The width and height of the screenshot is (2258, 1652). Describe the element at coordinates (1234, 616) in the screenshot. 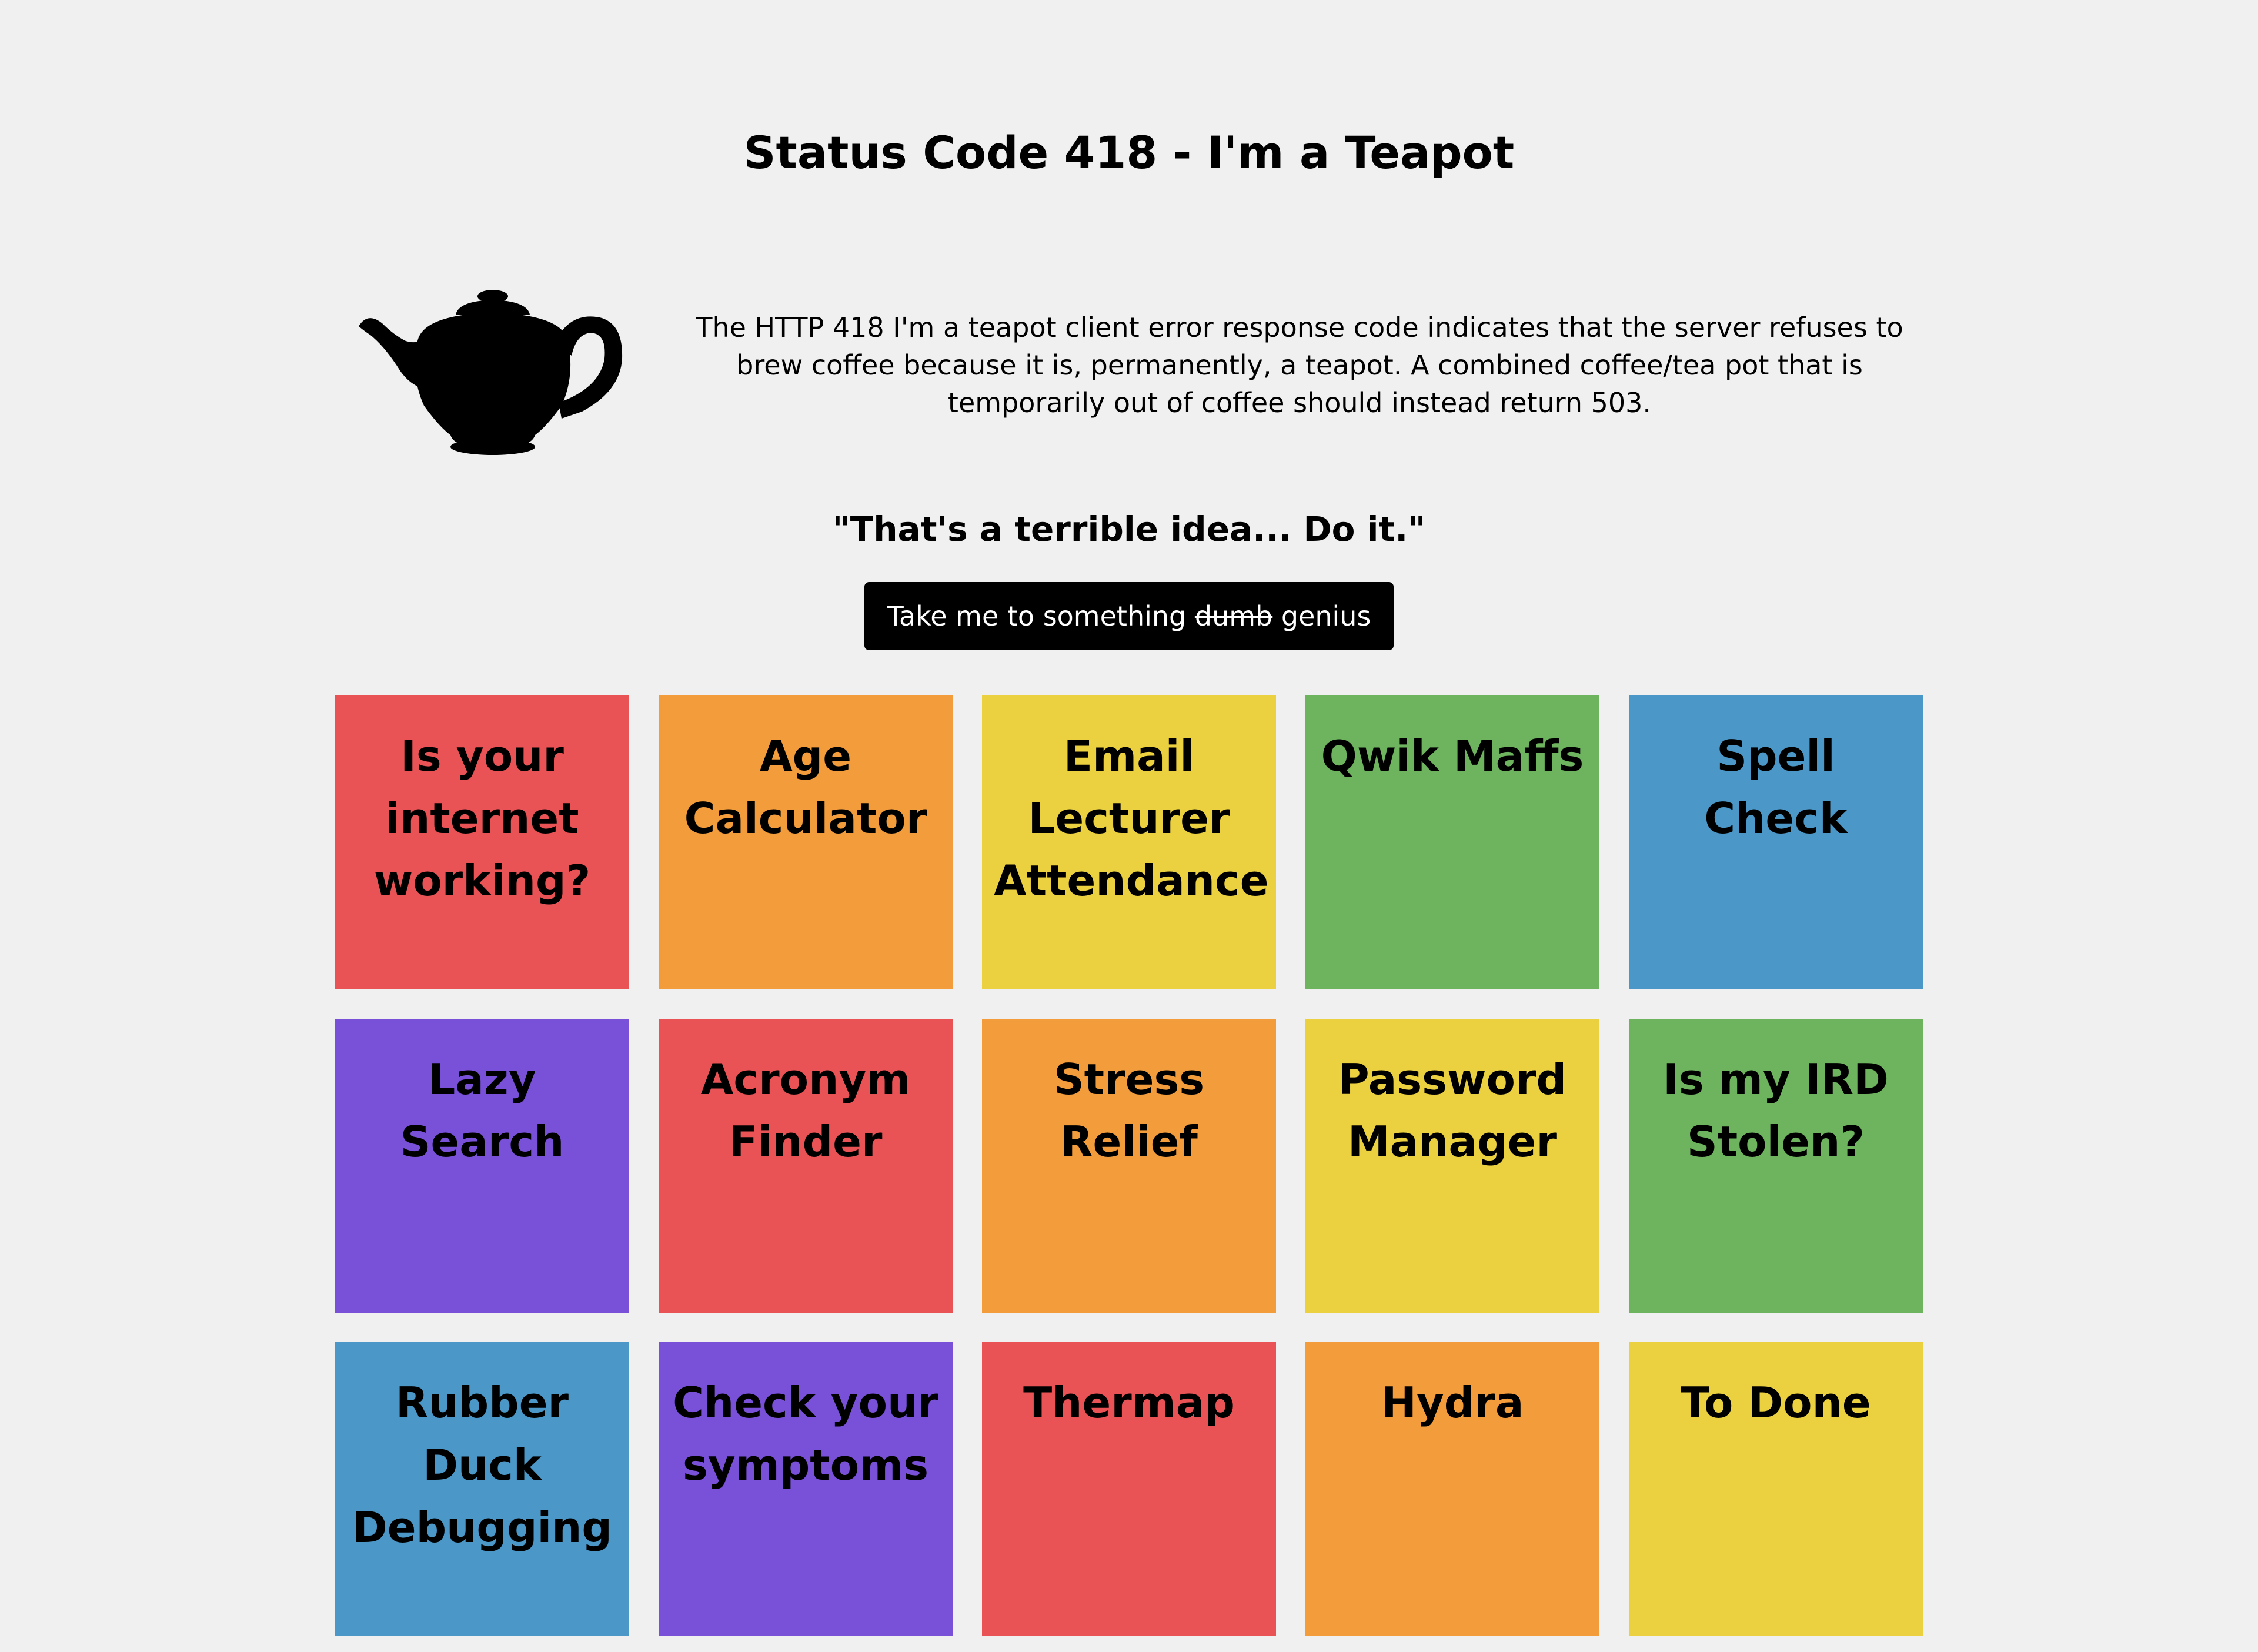

I see `cta-struck-word: dumb` at that location.